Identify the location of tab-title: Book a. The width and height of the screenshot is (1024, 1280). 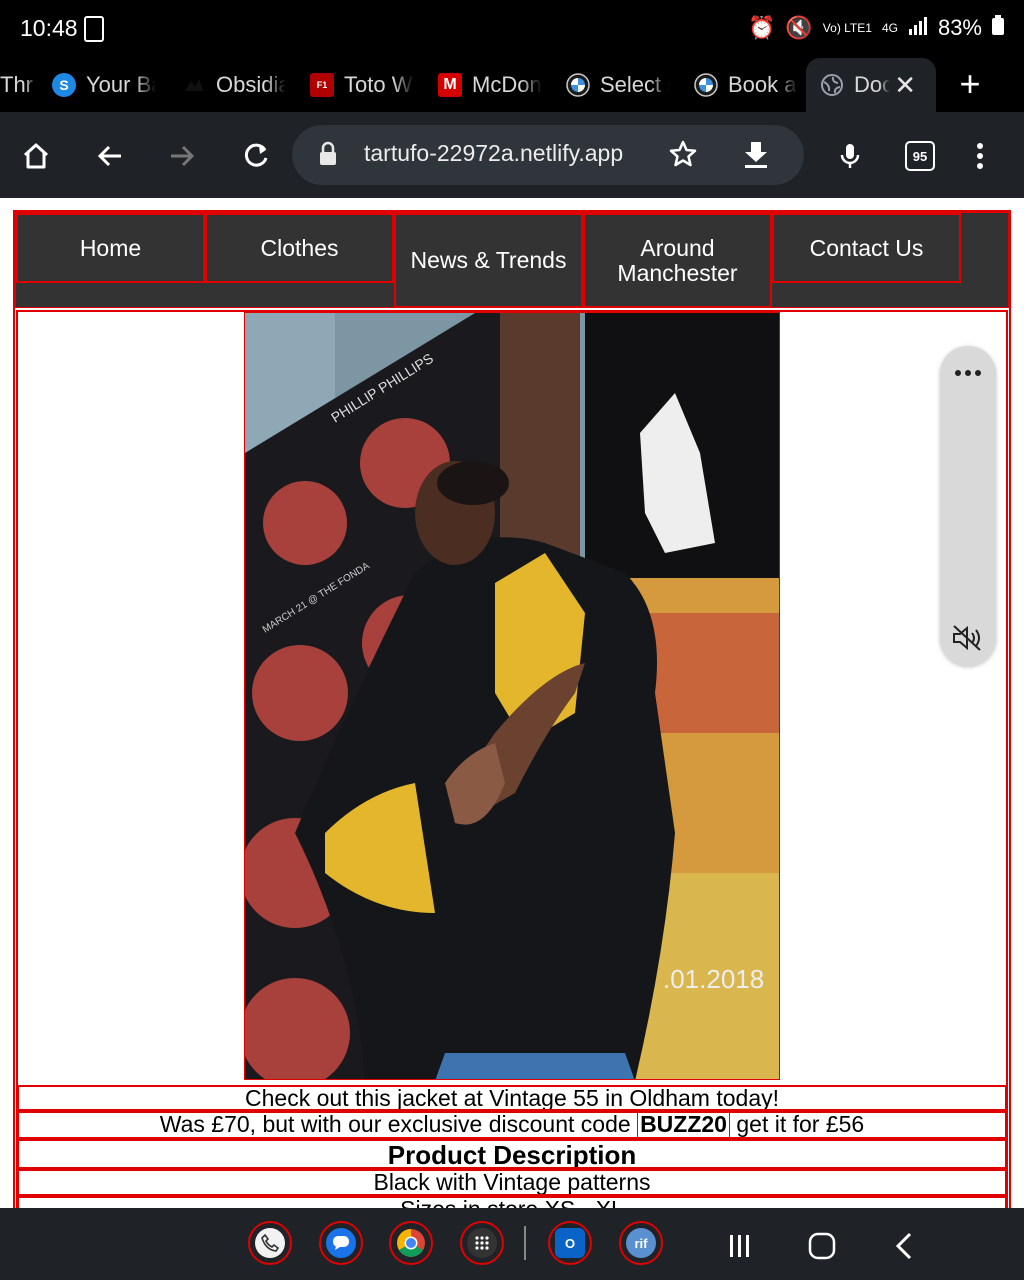
(762, 84).